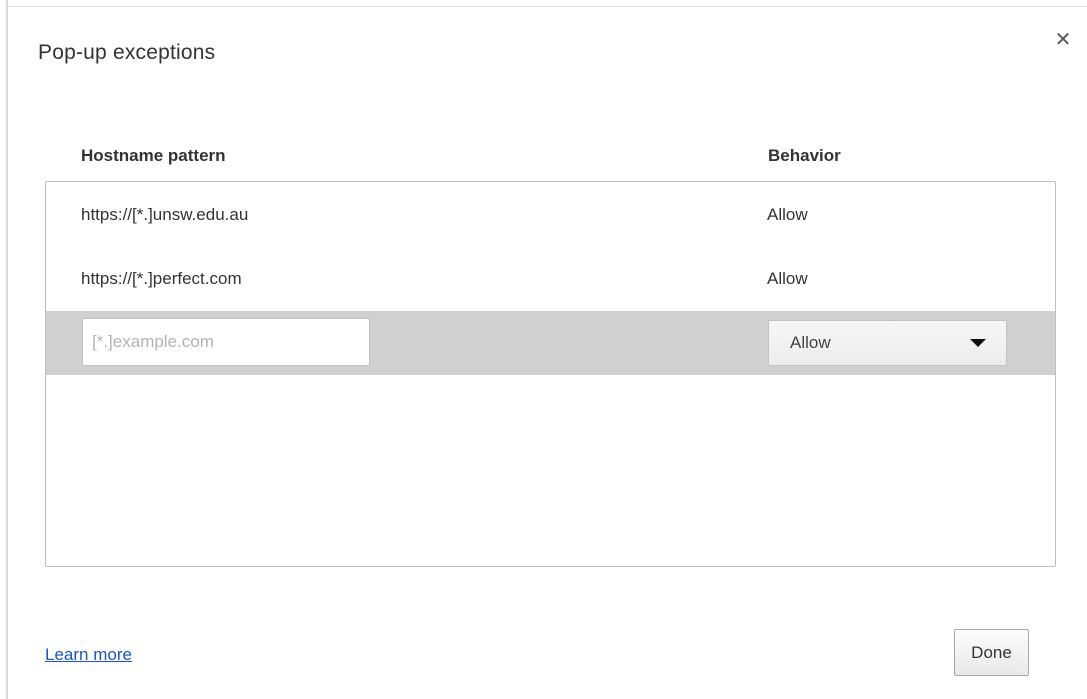 The image size is (1087, 699). What do you see at coordinates (810, 342) in the screenshot?
I see `behavior-select-value: Allow` at bounding box center [810, 342].